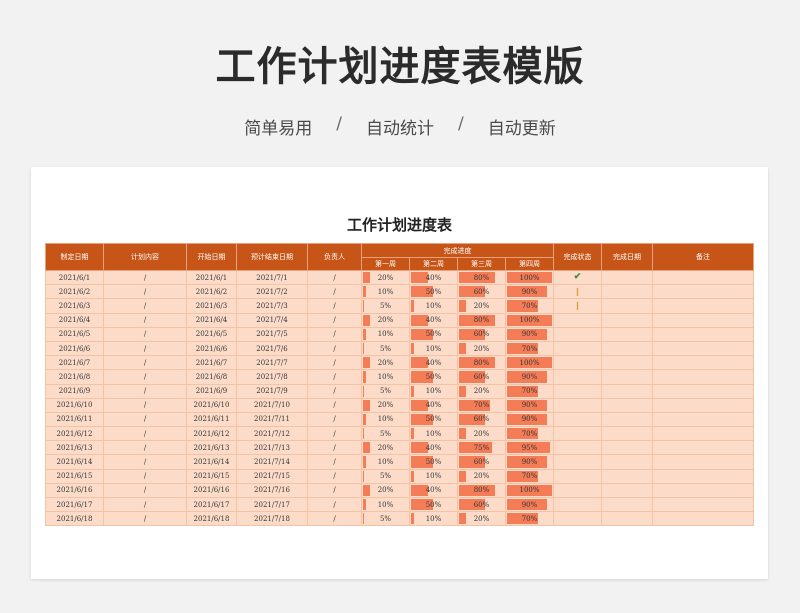 This screenshot has height=613, width=800. What do you see at coordinates (211, 476) in the screenshot?
I see `cell-start-date: 2021/6/15` at bounding box center [211, 476].